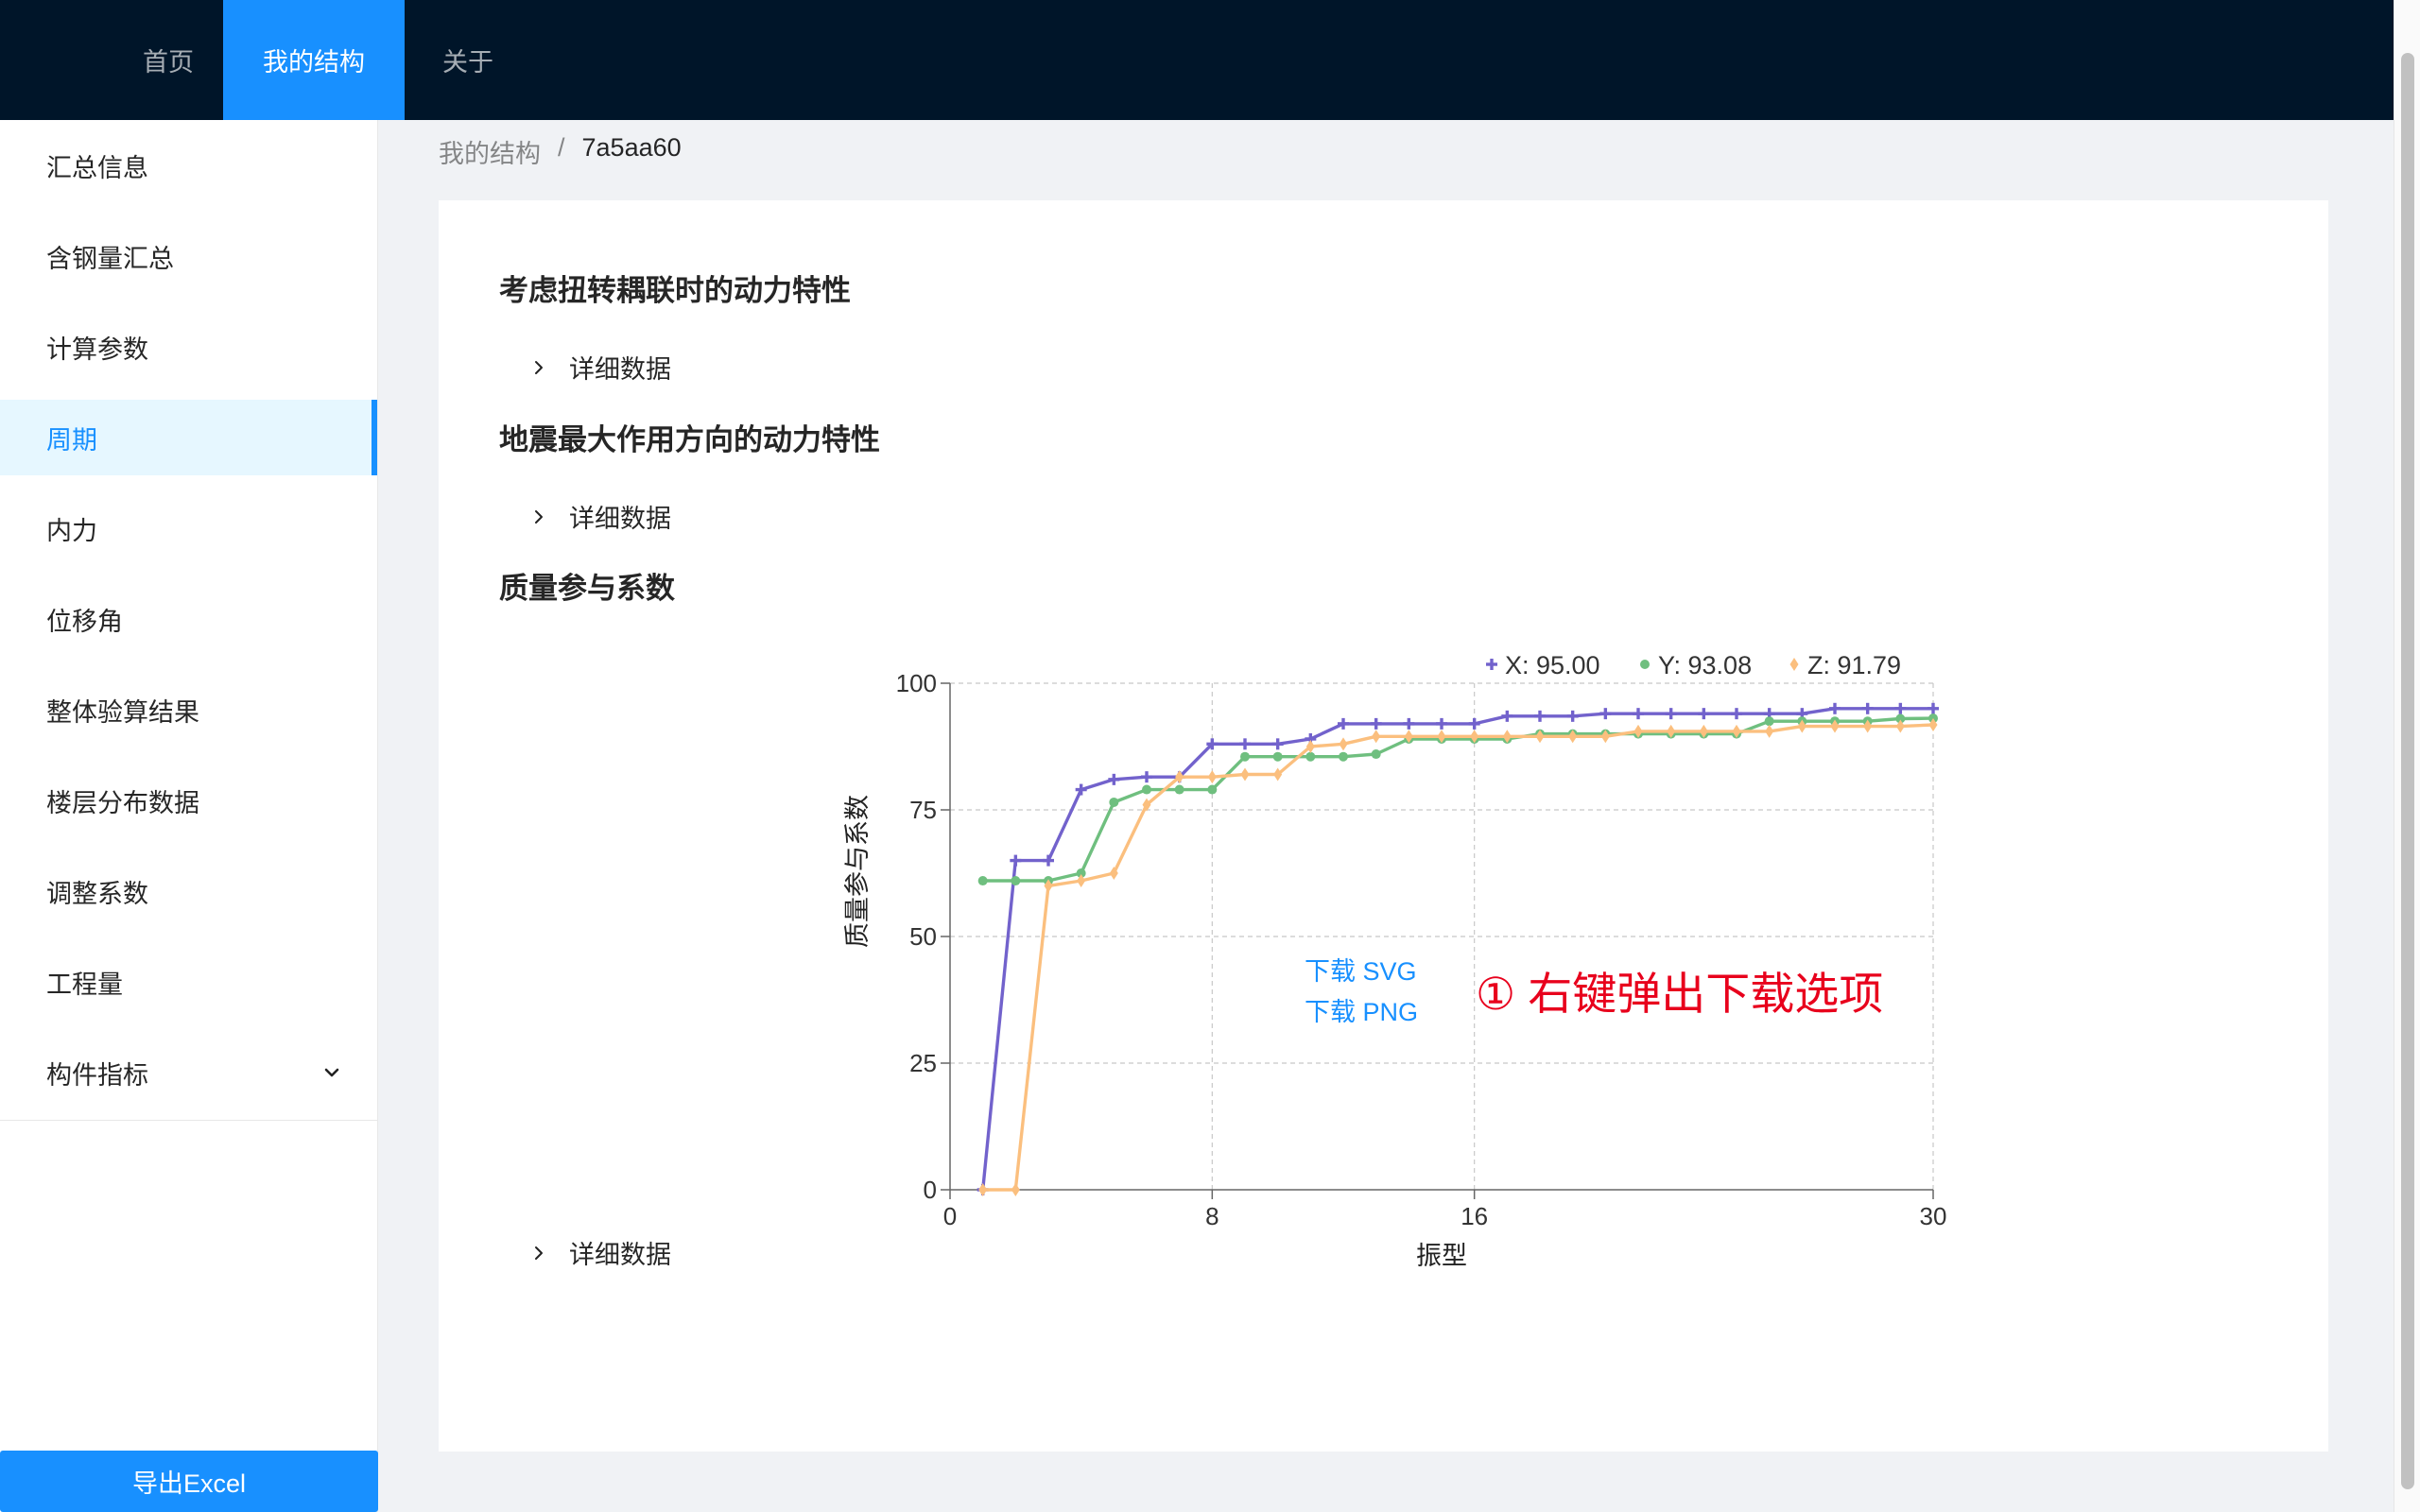 The width and height of the screenshot is (2420, 1512). I want to click on sidebar-item-floor-data: 楼层分布数据, so click(188, 800).